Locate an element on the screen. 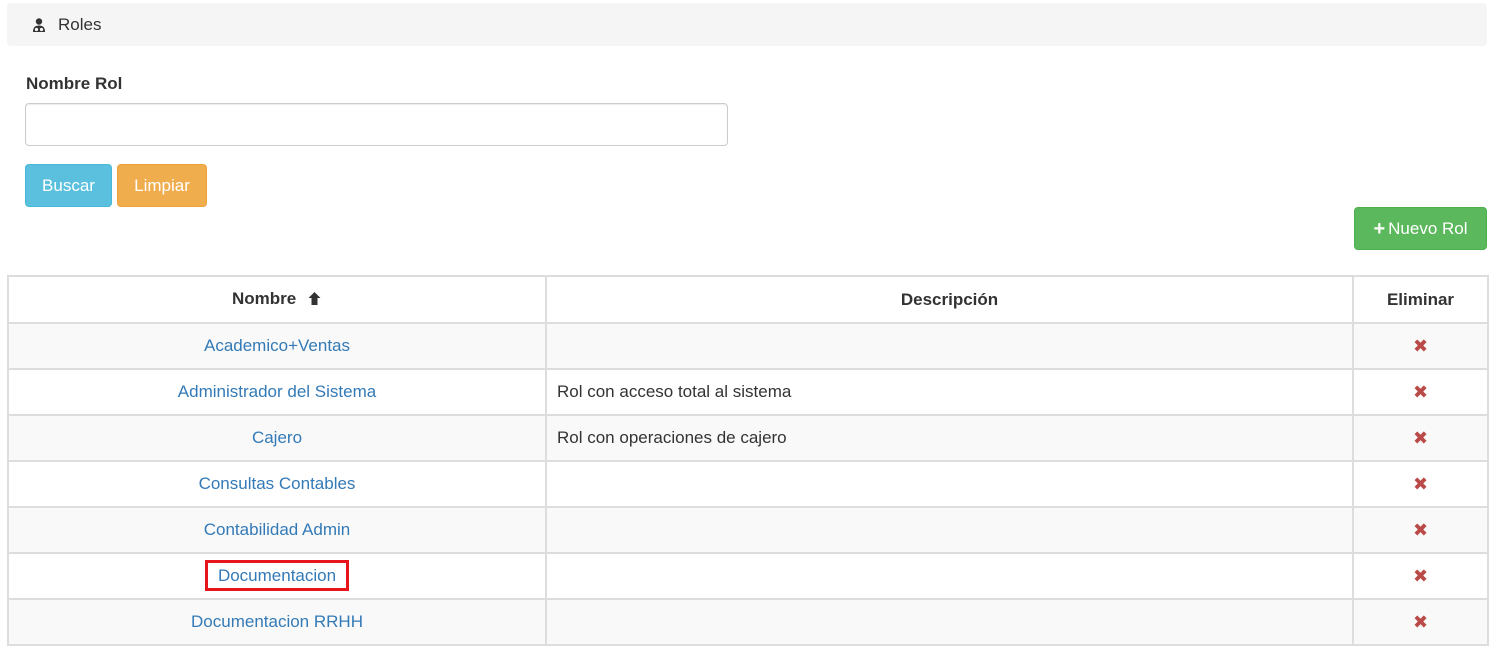 The image size is (1497, 647). role-link: Academico+Ventas is located at coordinates (277, 345).